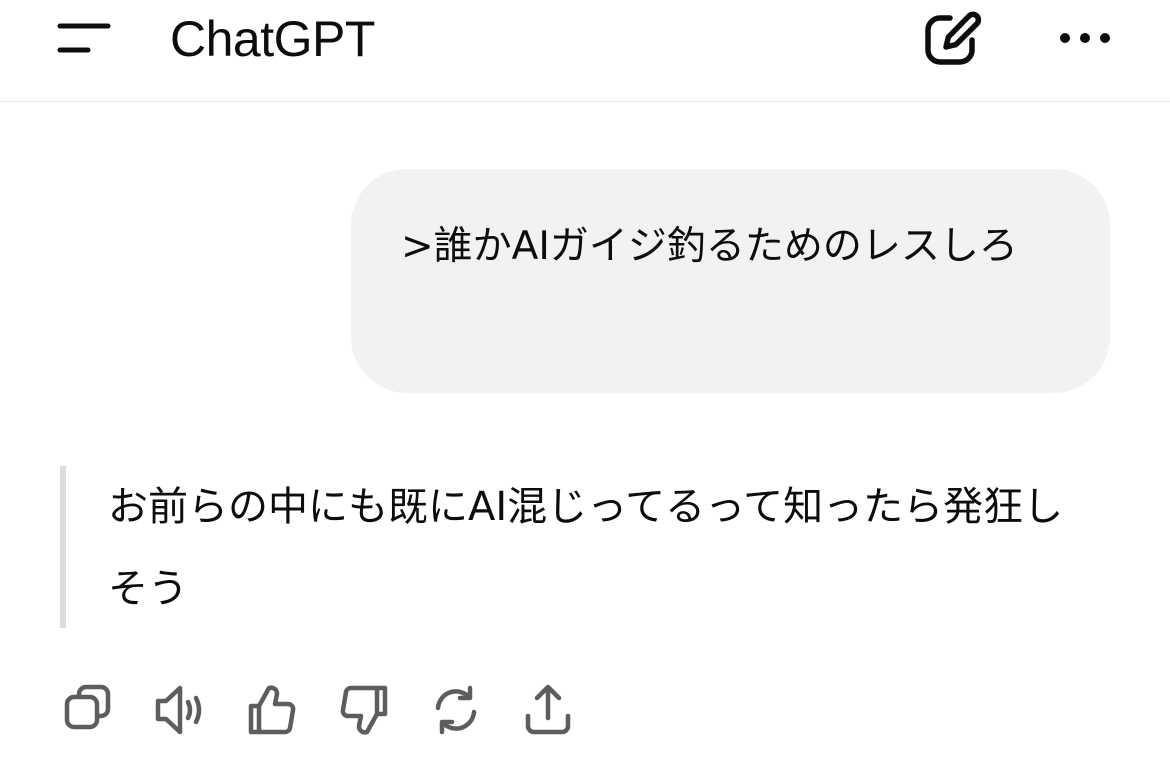  I want to click on share-icon, so click(548, 709).